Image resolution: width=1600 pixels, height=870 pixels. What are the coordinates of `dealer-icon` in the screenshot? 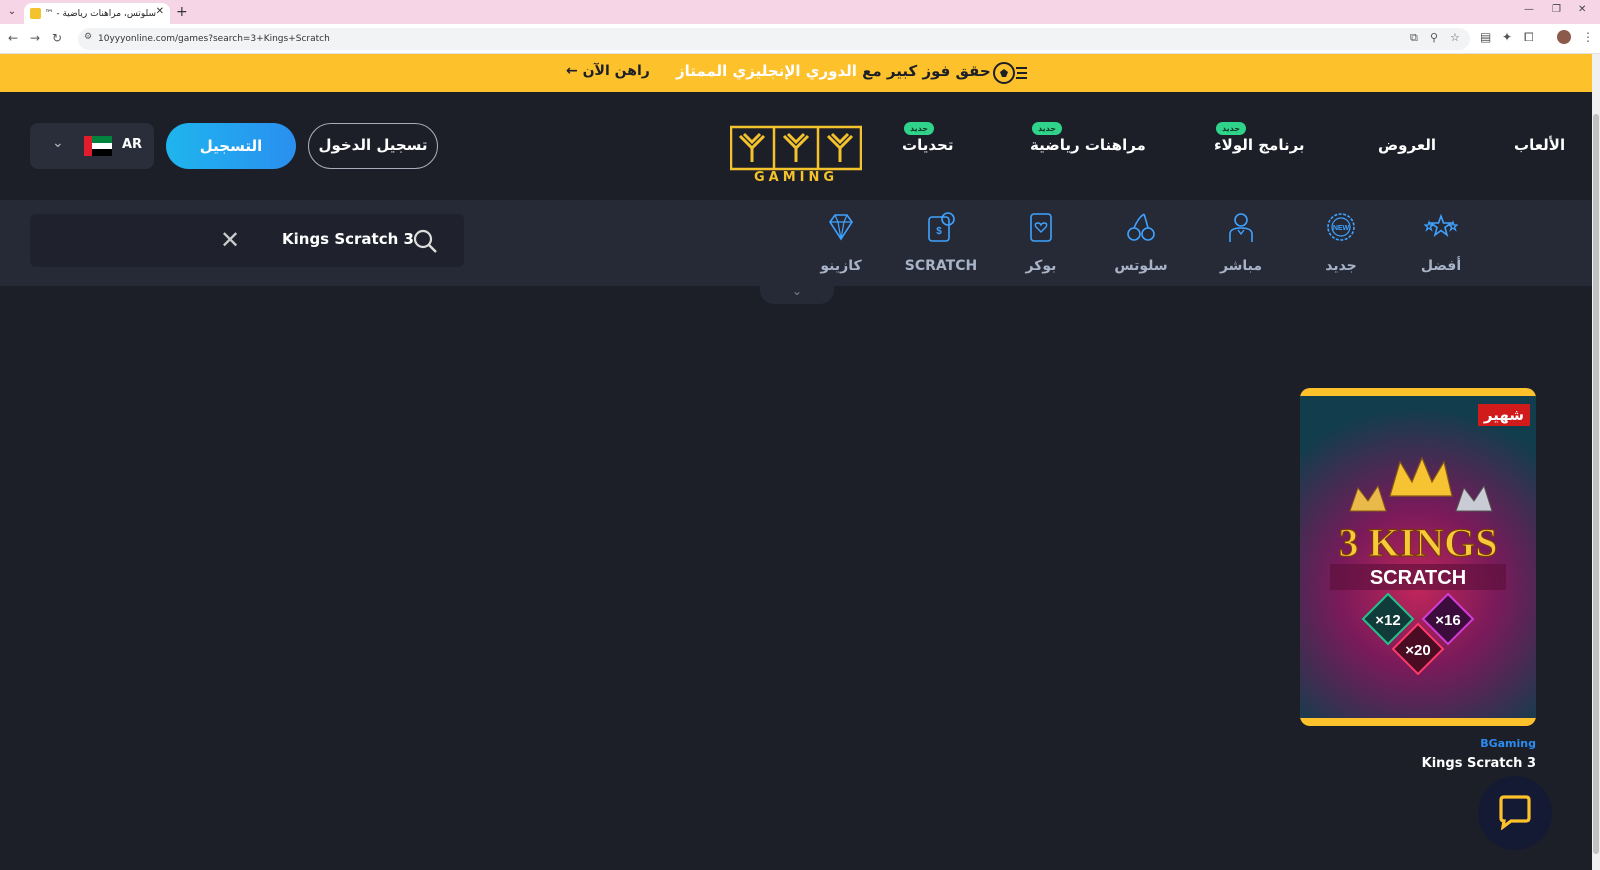 It's located at (1241, 227).